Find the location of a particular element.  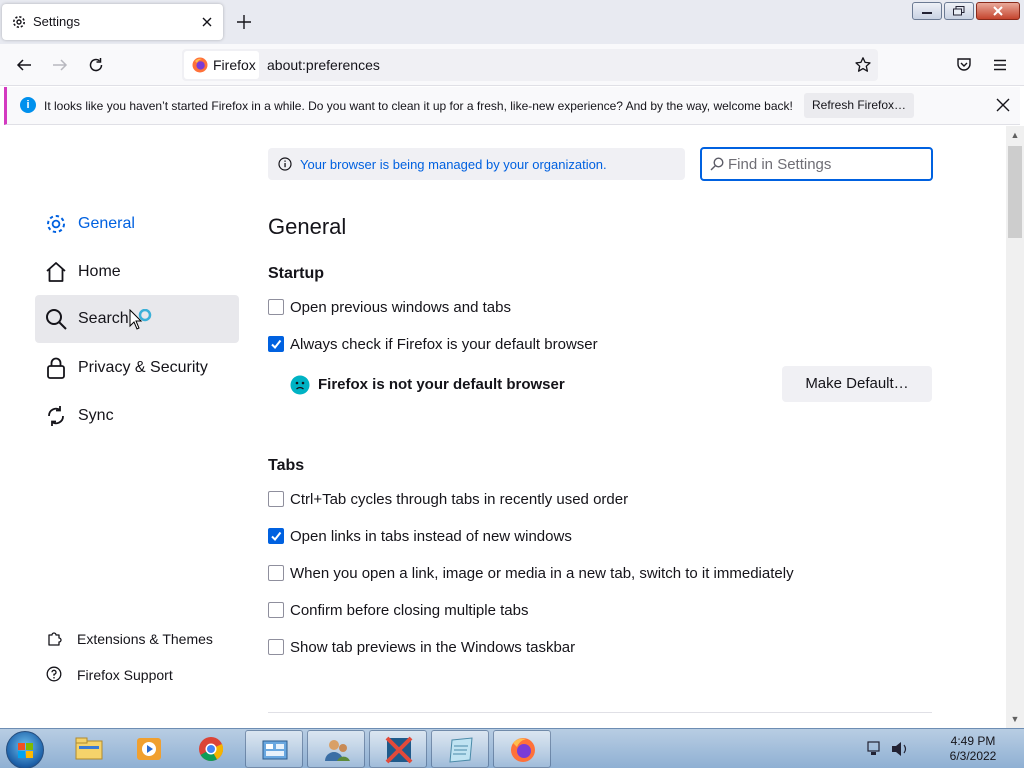

url-text: about:preferences is located at coordinates (323, 65).